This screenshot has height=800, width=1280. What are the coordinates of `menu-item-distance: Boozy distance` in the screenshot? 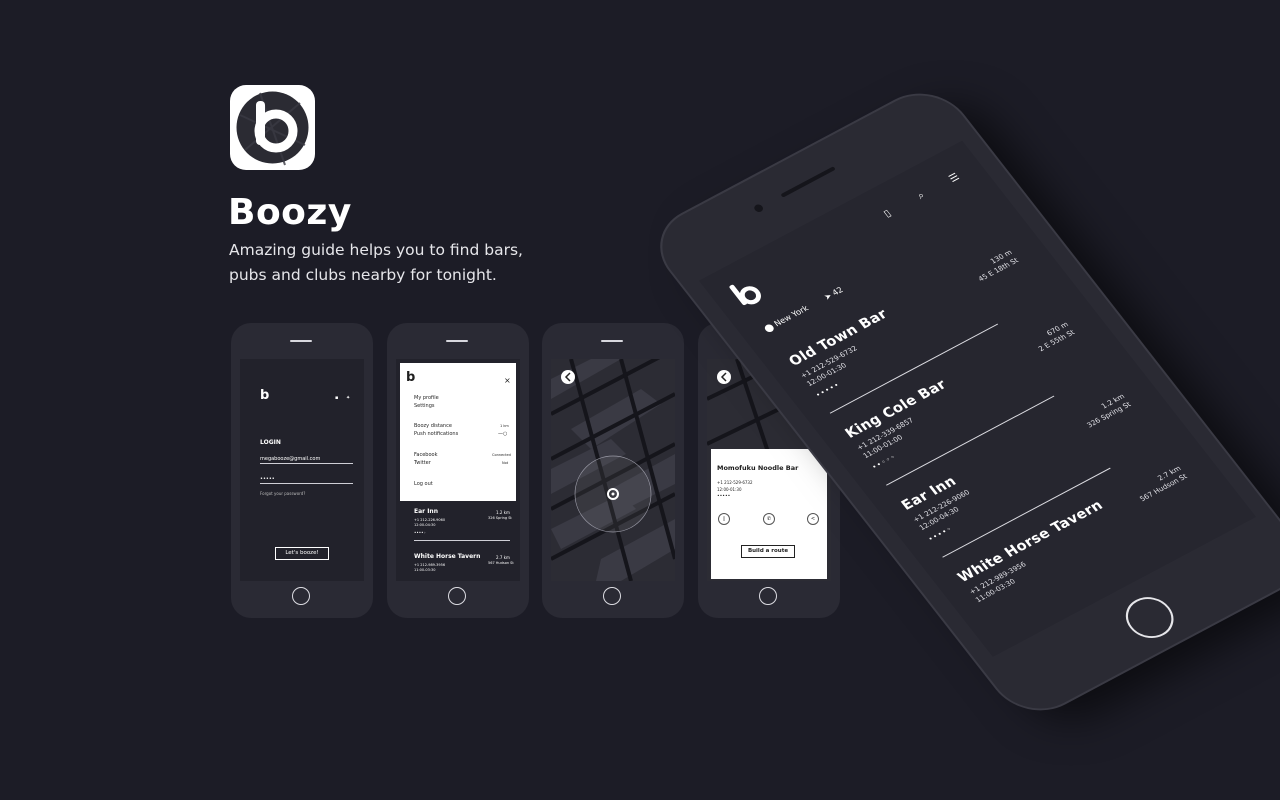 It's located at (433, 426).